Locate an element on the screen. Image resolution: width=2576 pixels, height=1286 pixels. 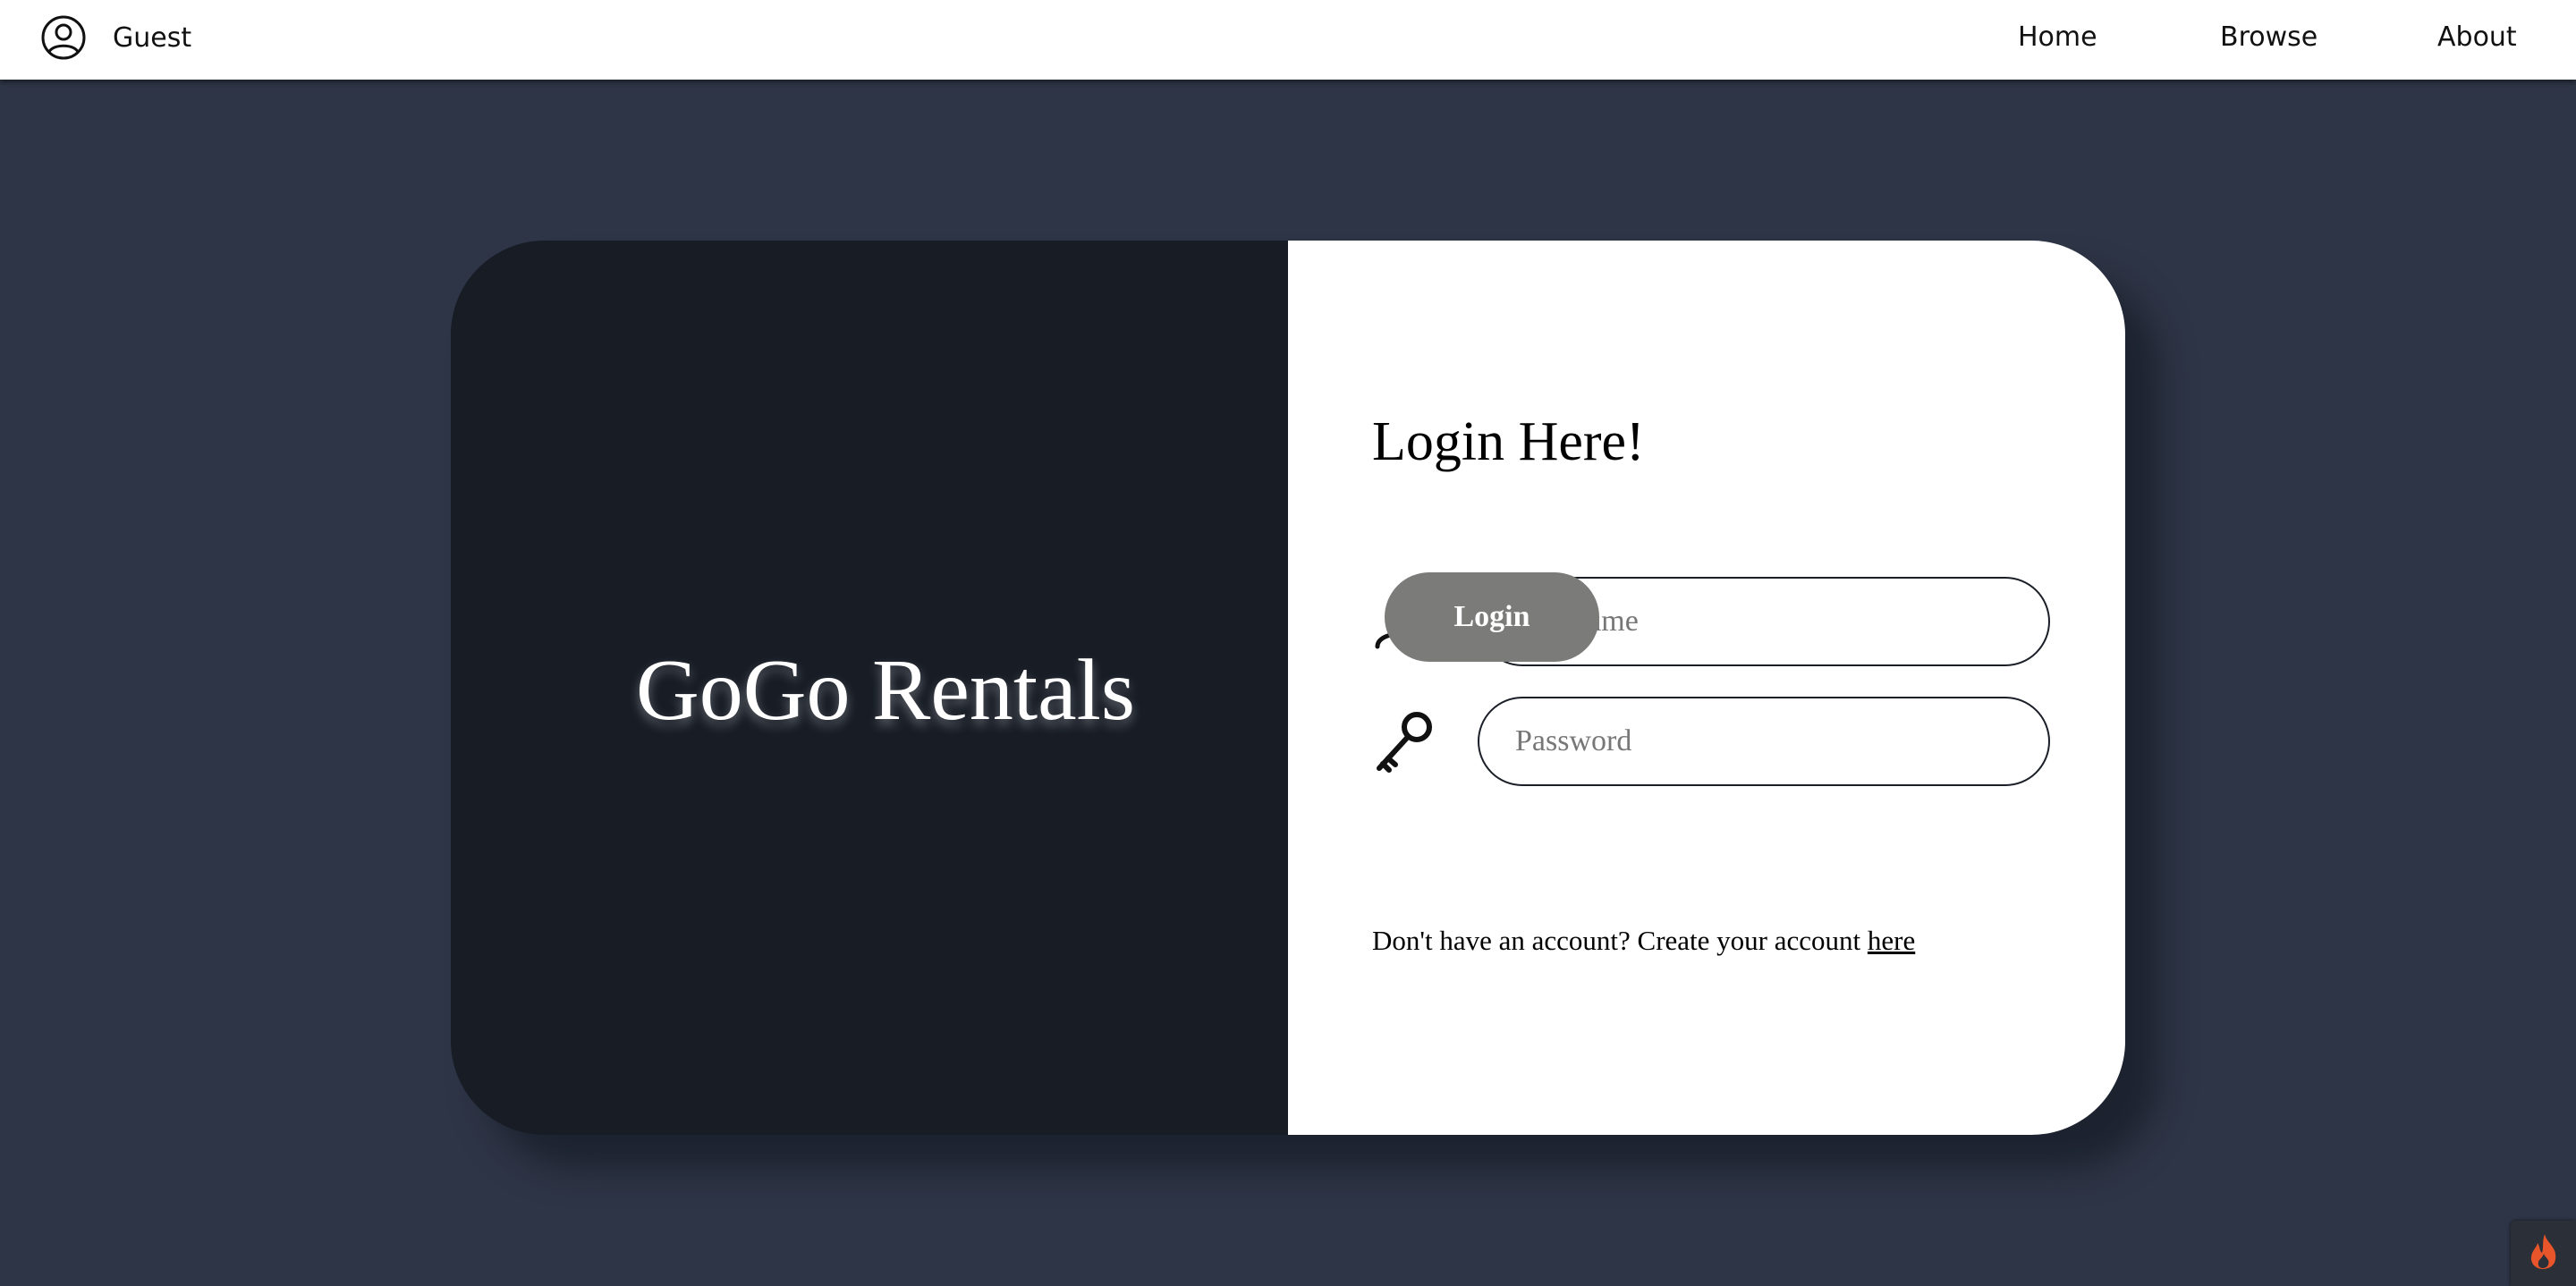
login-heading: Login Here! is located at coordinates (1508, 441).